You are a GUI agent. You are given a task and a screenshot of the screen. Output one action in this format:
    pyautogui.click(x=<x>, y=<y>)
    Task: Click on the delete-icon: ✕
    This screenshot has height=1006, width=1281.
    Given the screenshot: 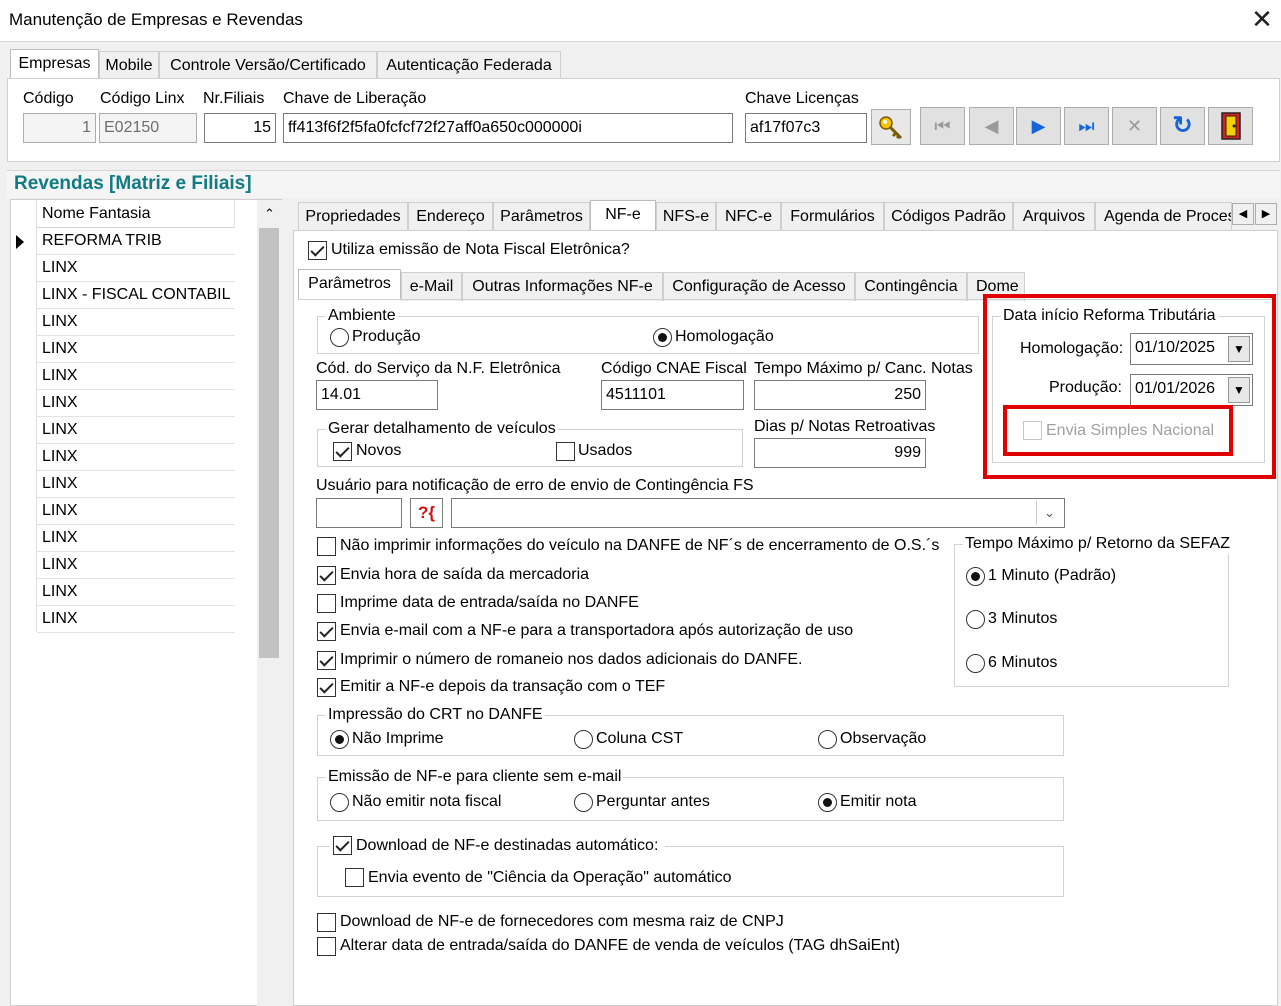 What is the action you would take?
    pyautogui.click(x=1134, y=126)
    